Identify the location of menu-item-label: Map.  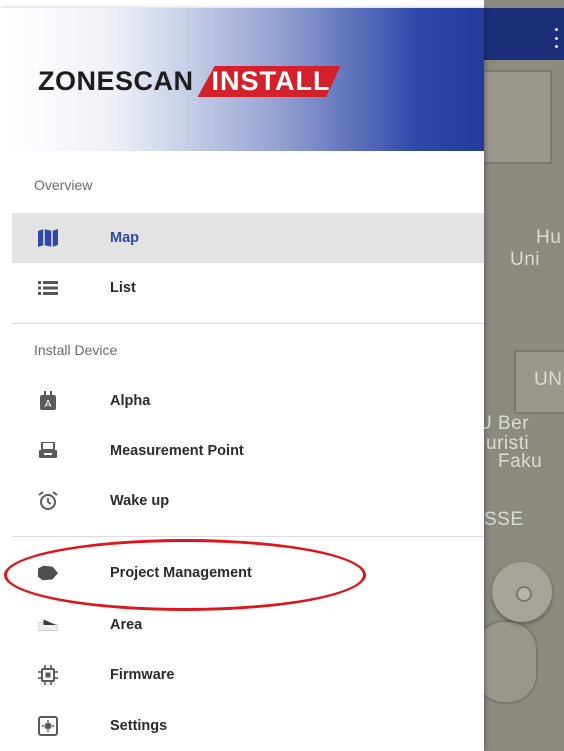
(124, 238).